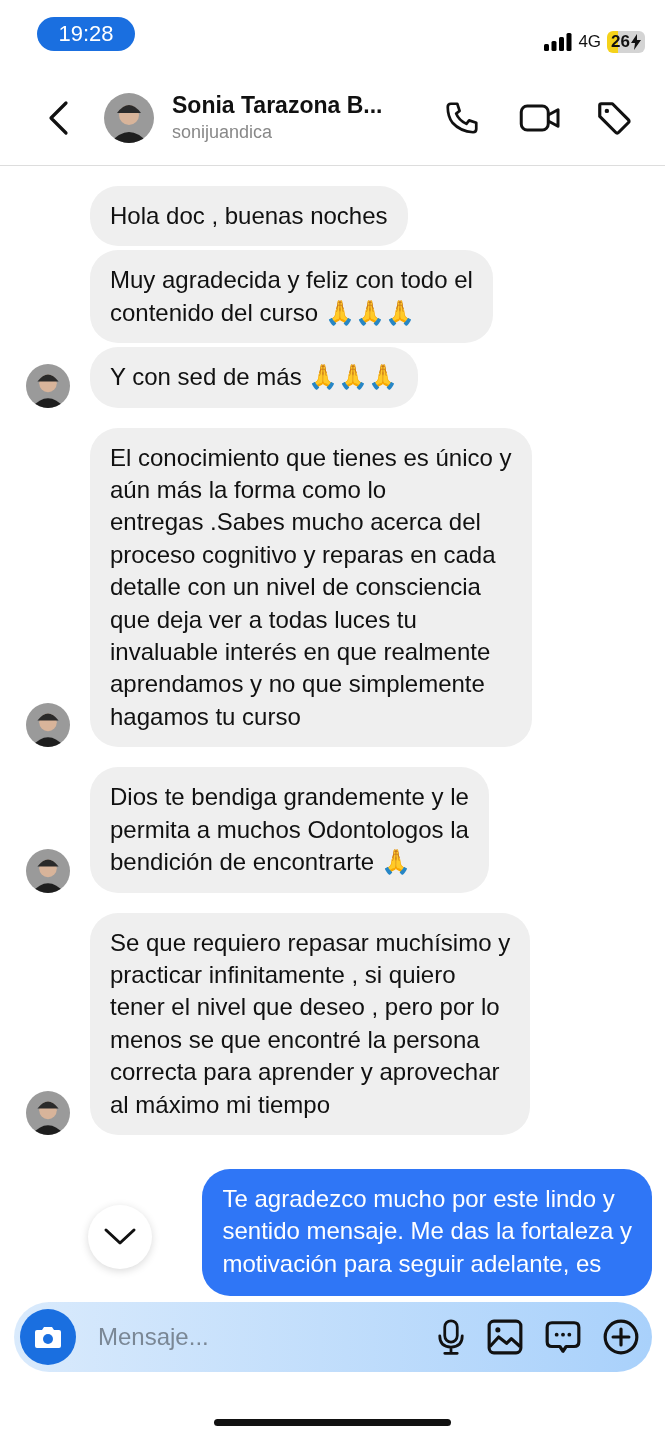  I want to click on network-label: 4G, so click(590, 42).